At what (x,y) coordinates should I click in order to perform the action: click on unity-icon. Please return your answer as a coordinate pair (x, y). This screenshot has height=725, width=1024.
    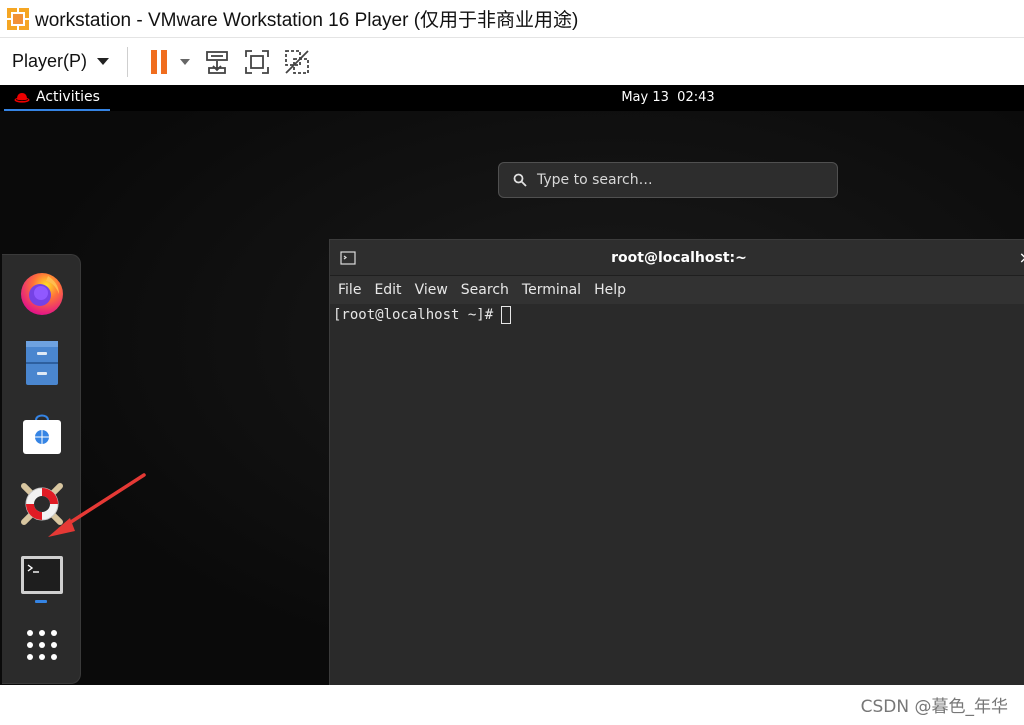
    Looking at the image, I should click on (297, 61).